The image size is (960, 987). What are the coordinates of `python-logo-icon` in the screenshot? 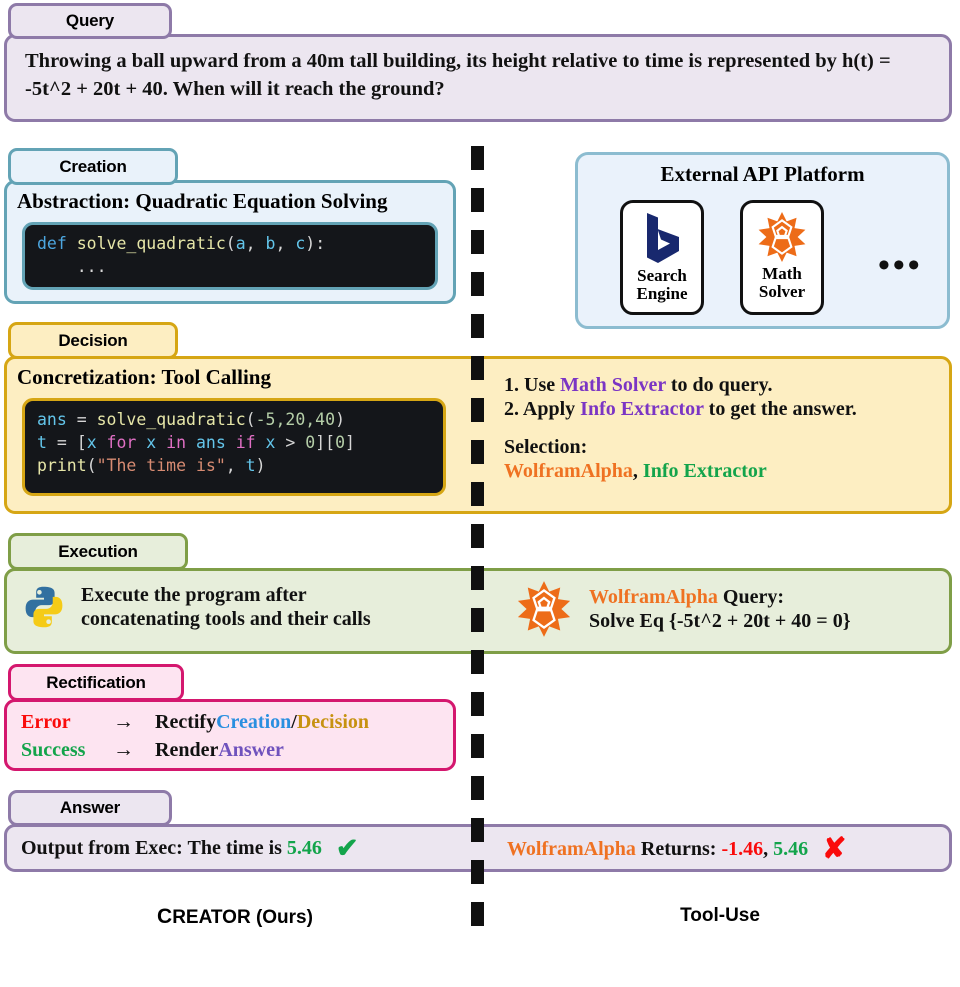 It's located at (44, 607).